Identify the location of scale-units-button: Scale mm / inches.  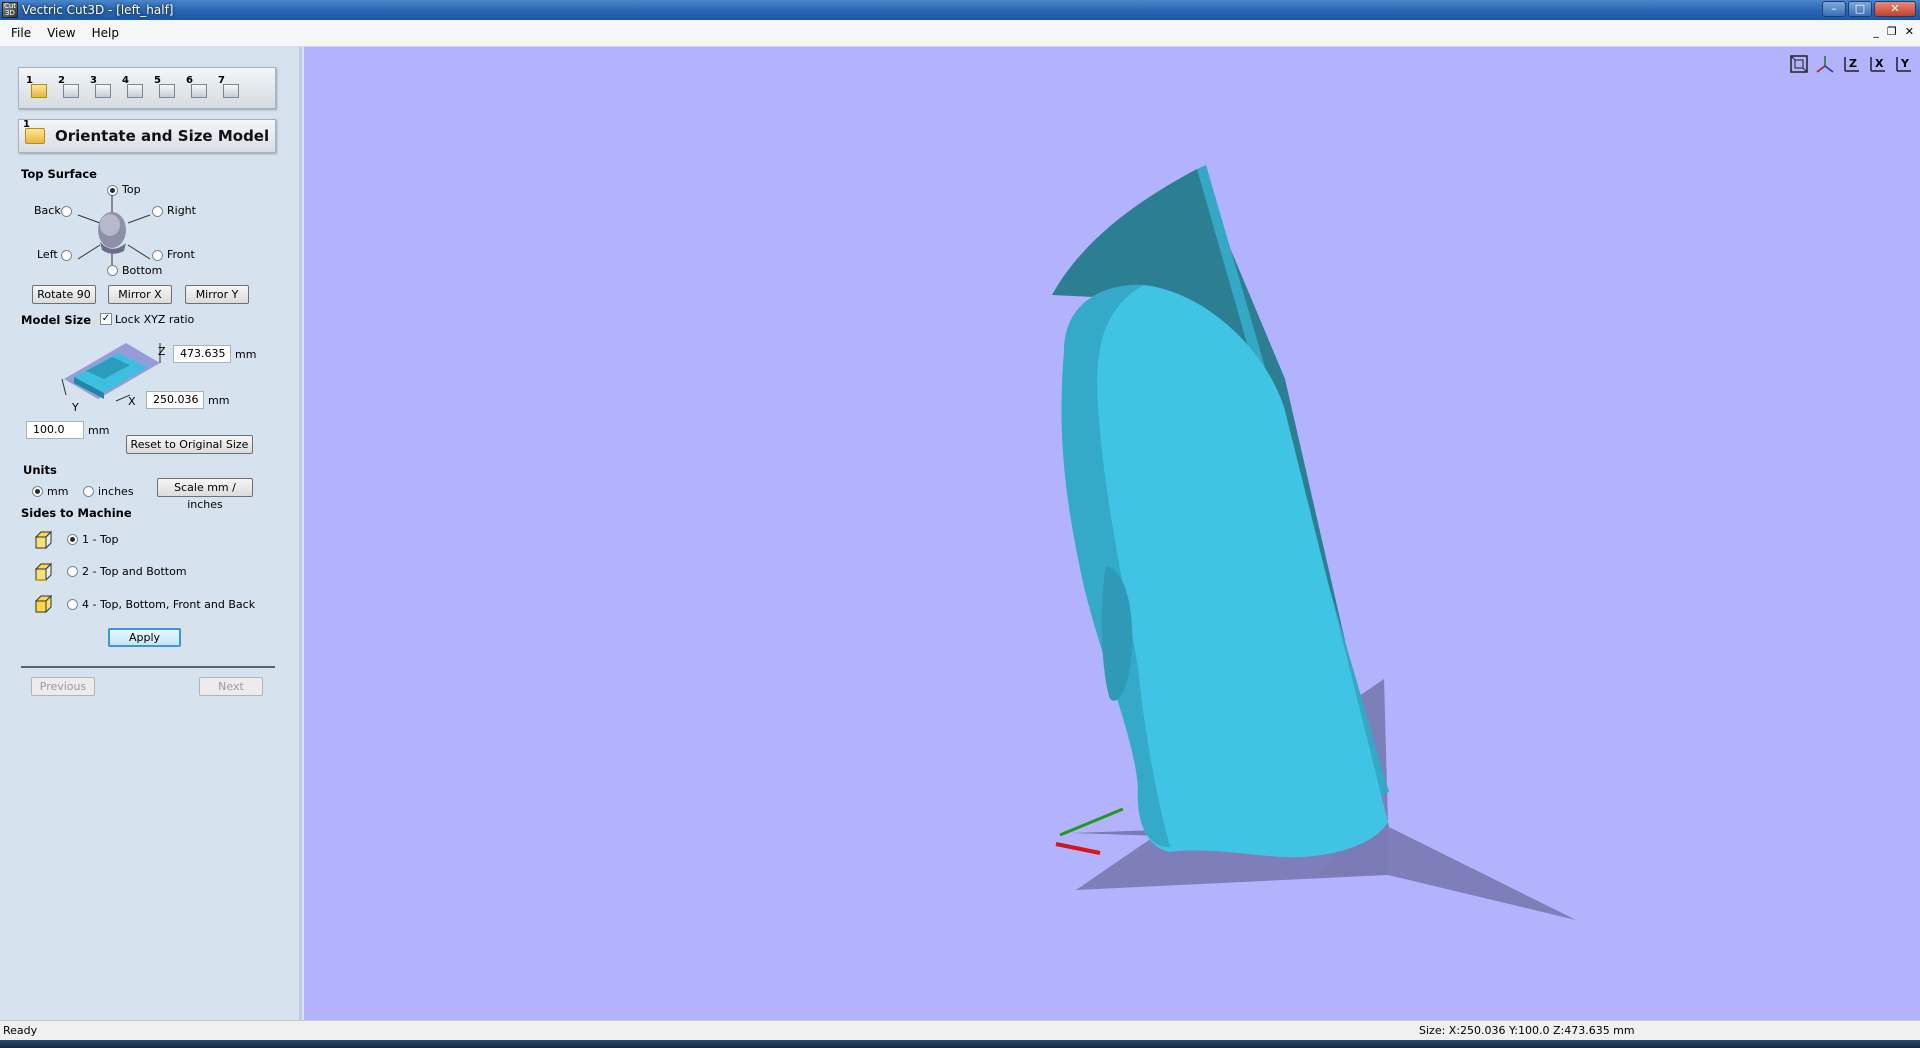
(205, 494).